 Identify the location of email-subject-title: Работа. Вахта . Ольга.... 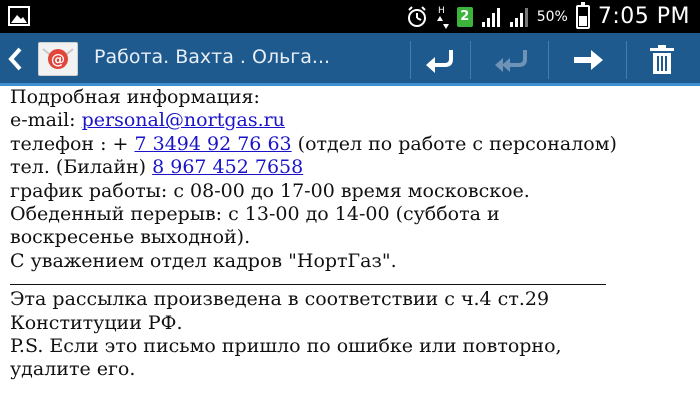
(212, 57).